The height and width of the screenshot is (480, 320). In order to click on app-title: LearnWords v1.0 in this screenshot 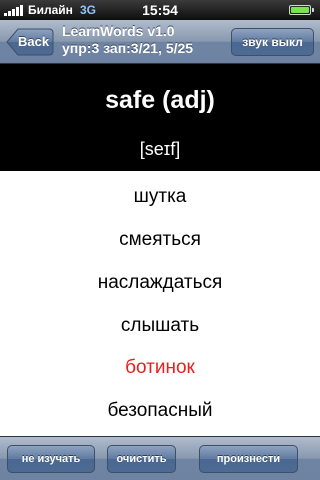, I will do `click(118, 31)`.